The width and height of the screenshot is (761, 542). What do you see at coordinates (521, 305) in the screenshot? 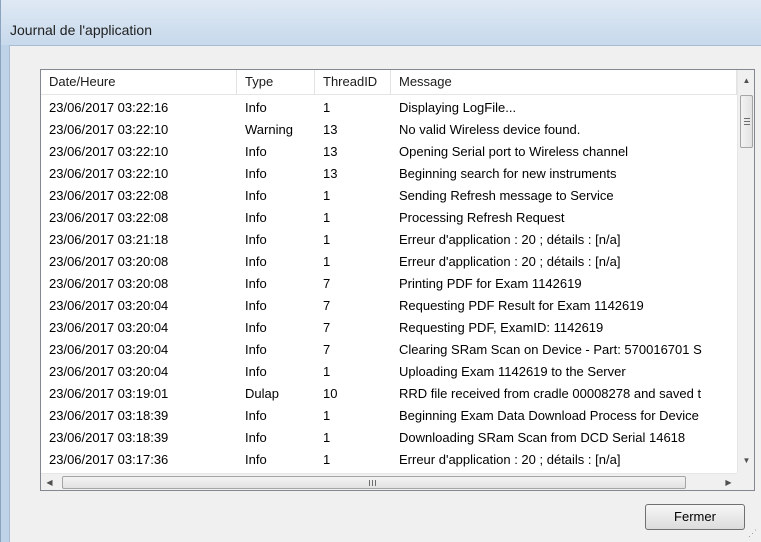
I see `log-message-cell: Requesting PDF Result for Exam 1142619` at bounding box center [521, 305].